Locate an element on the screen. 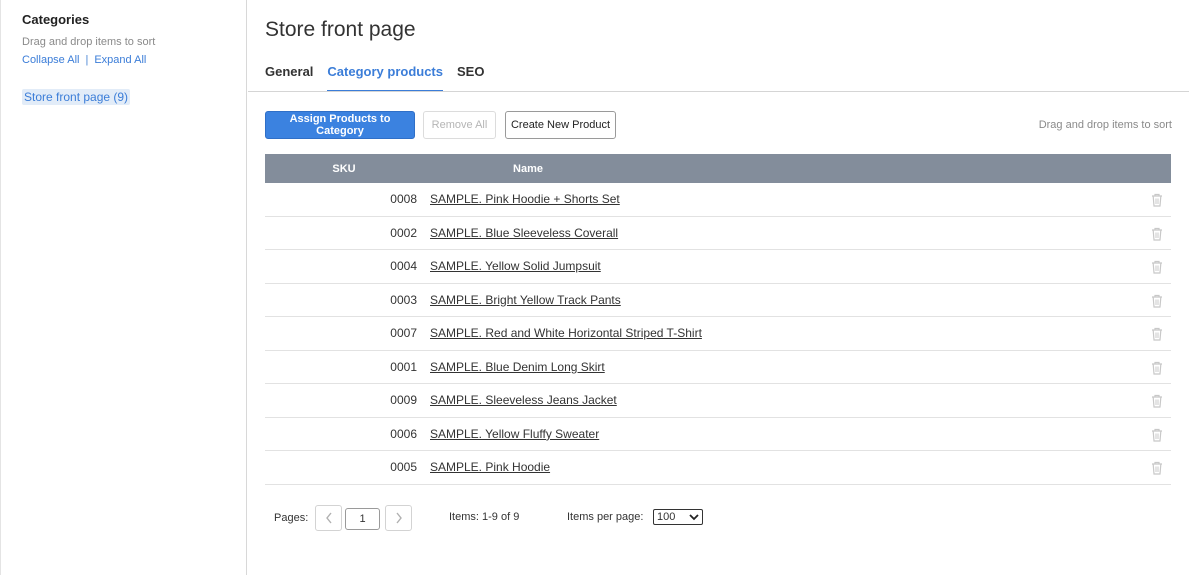 The image size is (1189, 575). next-page-button is located at coordinates (398, 518).